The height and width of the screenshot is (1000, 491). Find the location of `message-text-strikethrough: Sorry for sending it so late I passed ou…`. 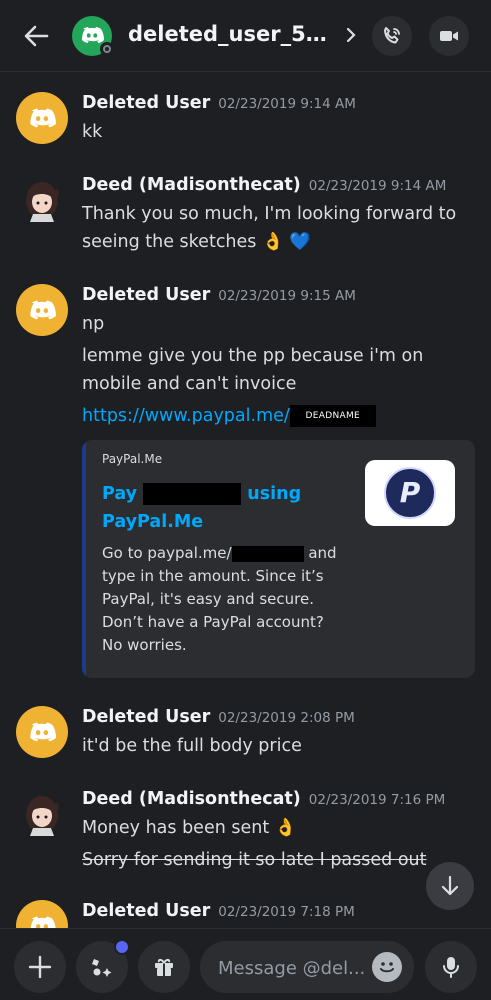

message-text-strikethrough: Sorry for sending it so late I passed ou… is located at coordinates (254, 860).